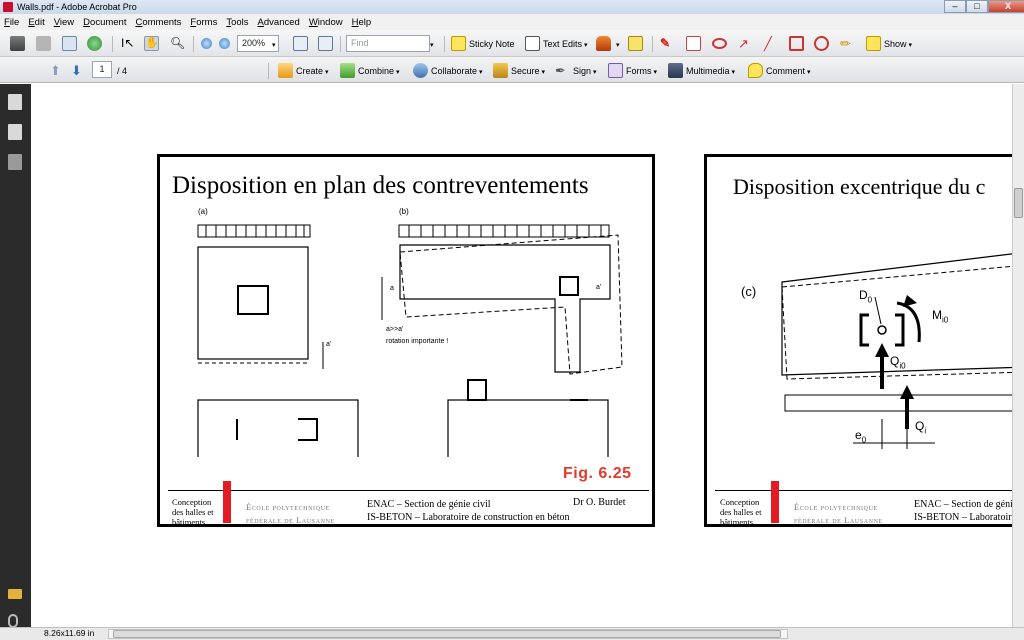 This screenshot has width=1024, height=640. I want to click on zoom-in-button, so click(226, 43).